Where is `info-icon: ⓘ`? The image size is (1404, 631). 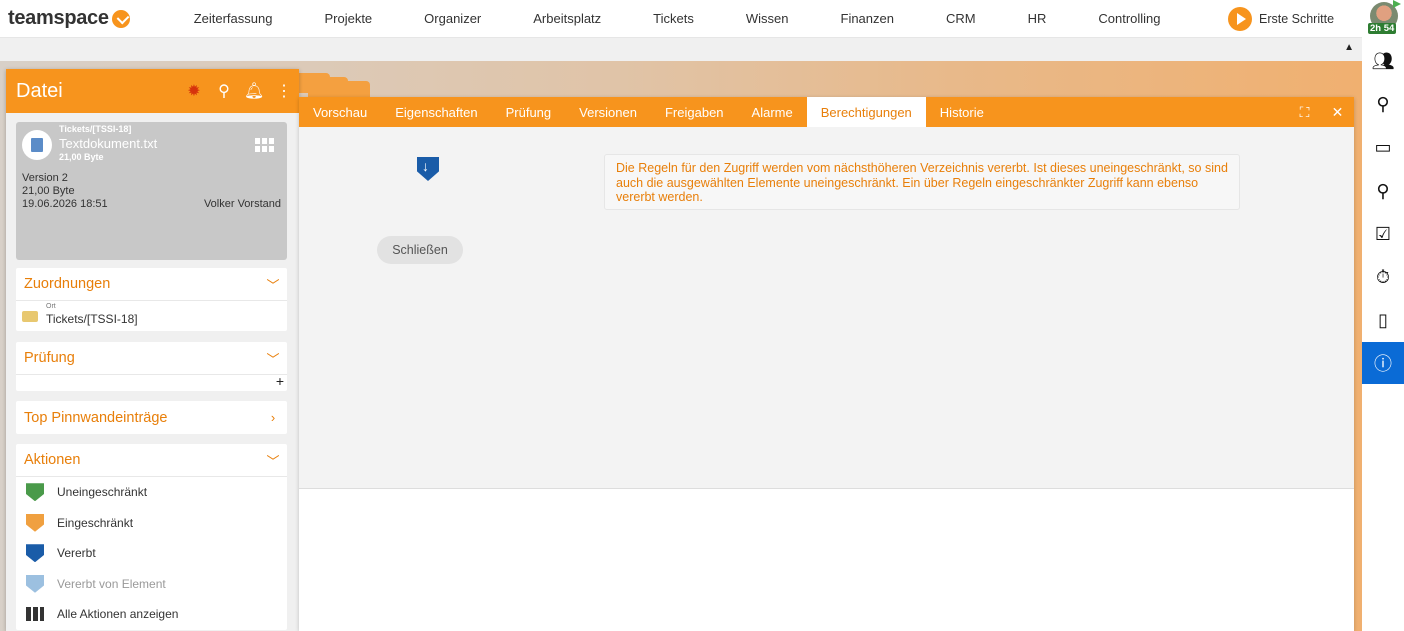
info-icon: ⓘ is located at coordinates (1383, 363).